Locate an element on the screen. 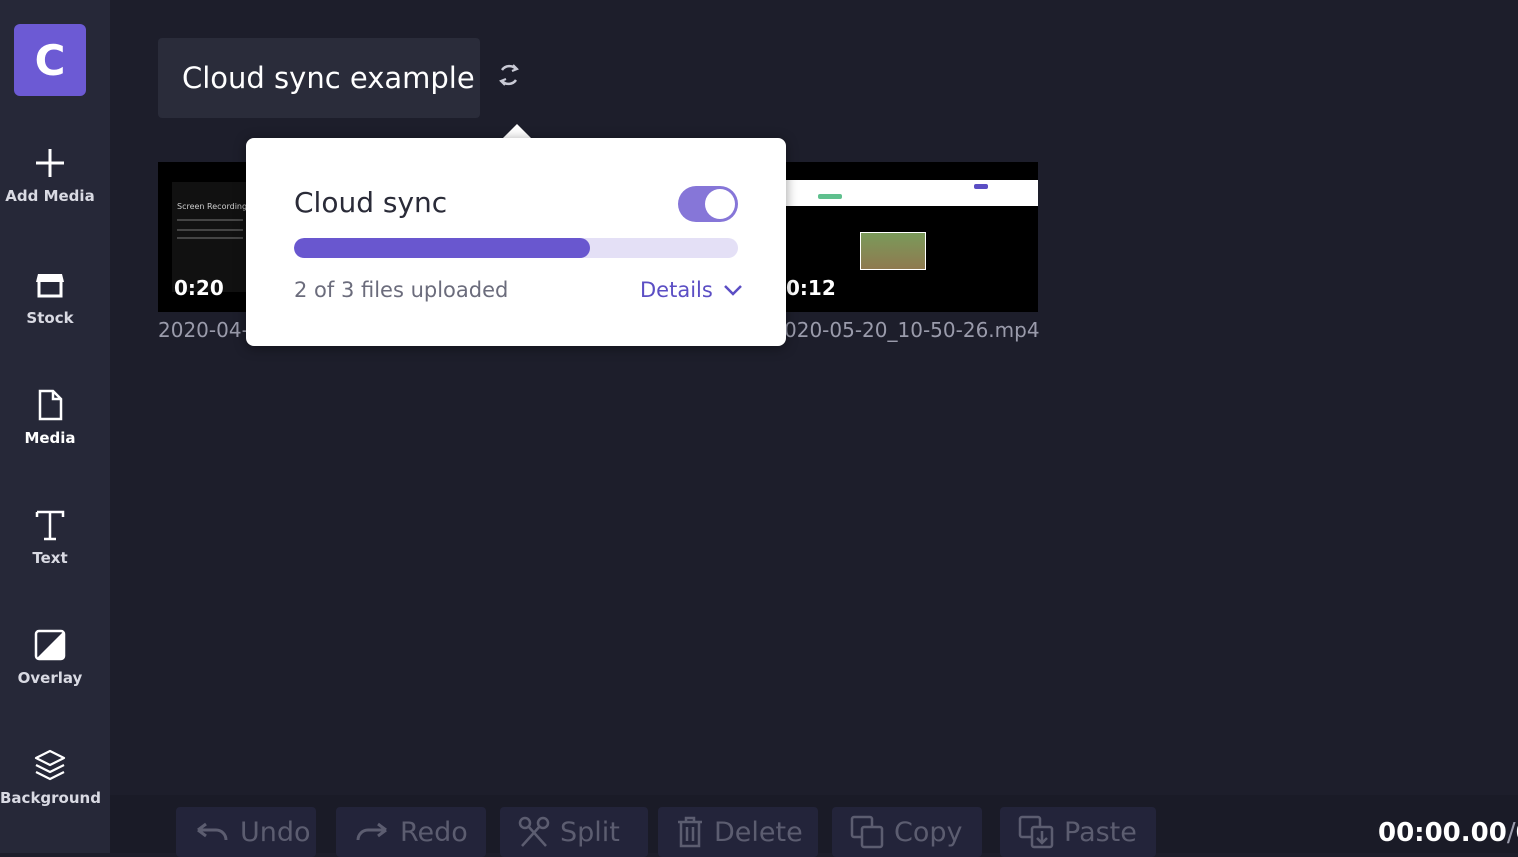 The width and height of the screenshot is (1518, 857). copy-button: Copy is located at coordinates (907, 832).